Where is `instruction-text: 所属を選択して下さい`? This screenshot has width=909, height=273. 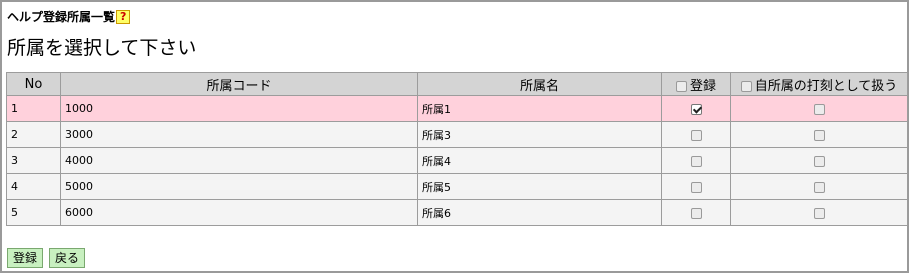 instruction-text: 所属を選択して下さい is located at coordinates (102, 48).